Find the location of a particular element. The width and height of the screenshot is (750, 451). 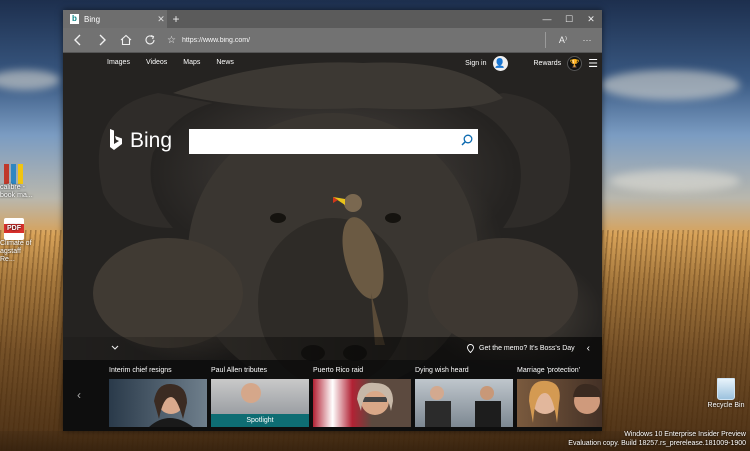

bing-top-nav: Images Videos Maps News is located at coordinates (170, 62).